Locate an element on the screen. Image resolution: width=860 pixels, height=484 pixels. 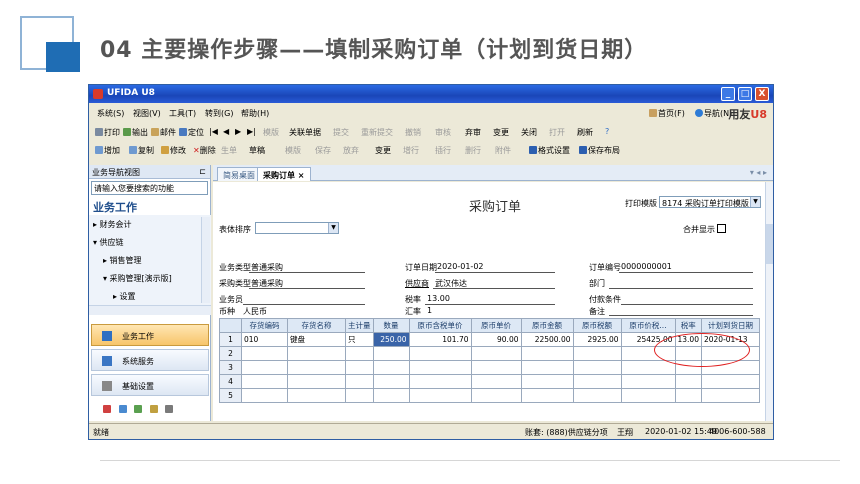
col-header: 数量 is located at coordinates (391, 325).